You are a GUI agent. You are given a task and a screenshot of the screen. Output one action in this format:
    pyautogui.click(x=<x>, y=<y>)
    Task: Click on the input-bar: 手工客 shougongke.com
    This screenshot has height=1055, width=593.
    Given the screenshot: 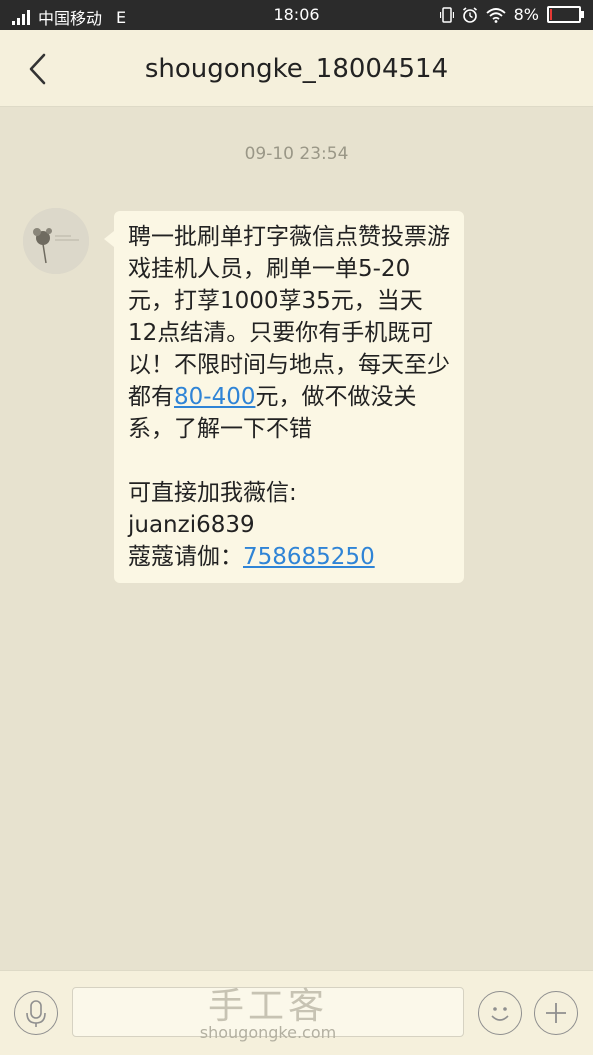 What is the action you would take?
    pyautogui.click(x=296, y=1012)
    